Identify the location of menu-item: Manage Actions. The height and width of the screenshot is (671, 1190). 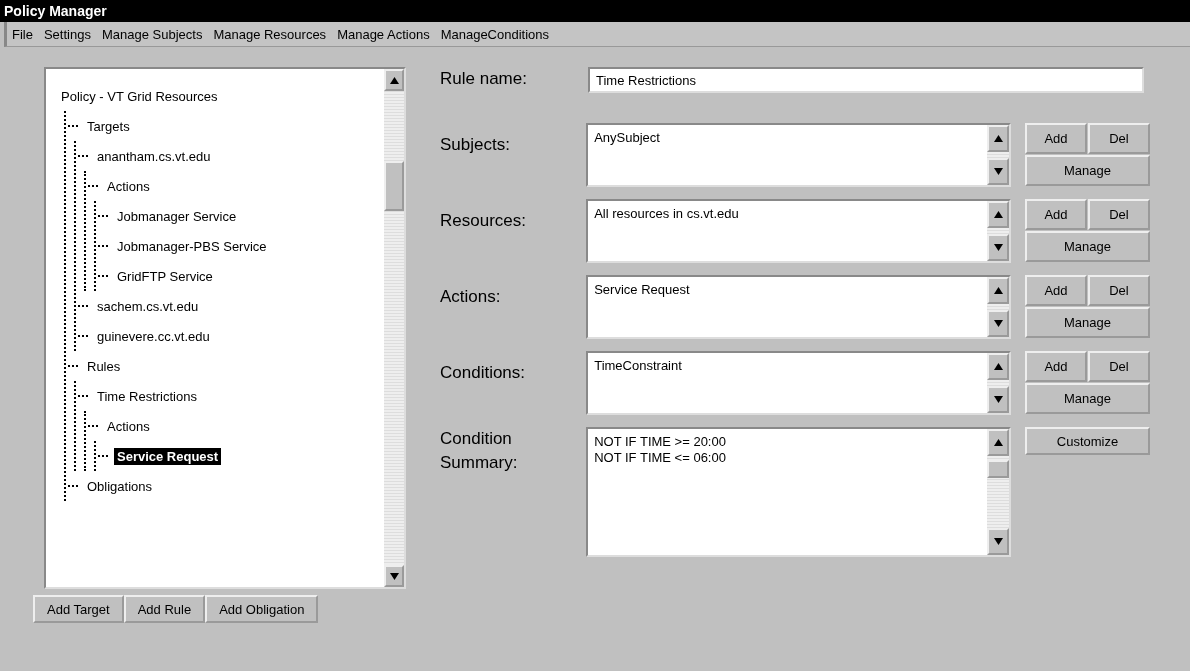
(383, 34).